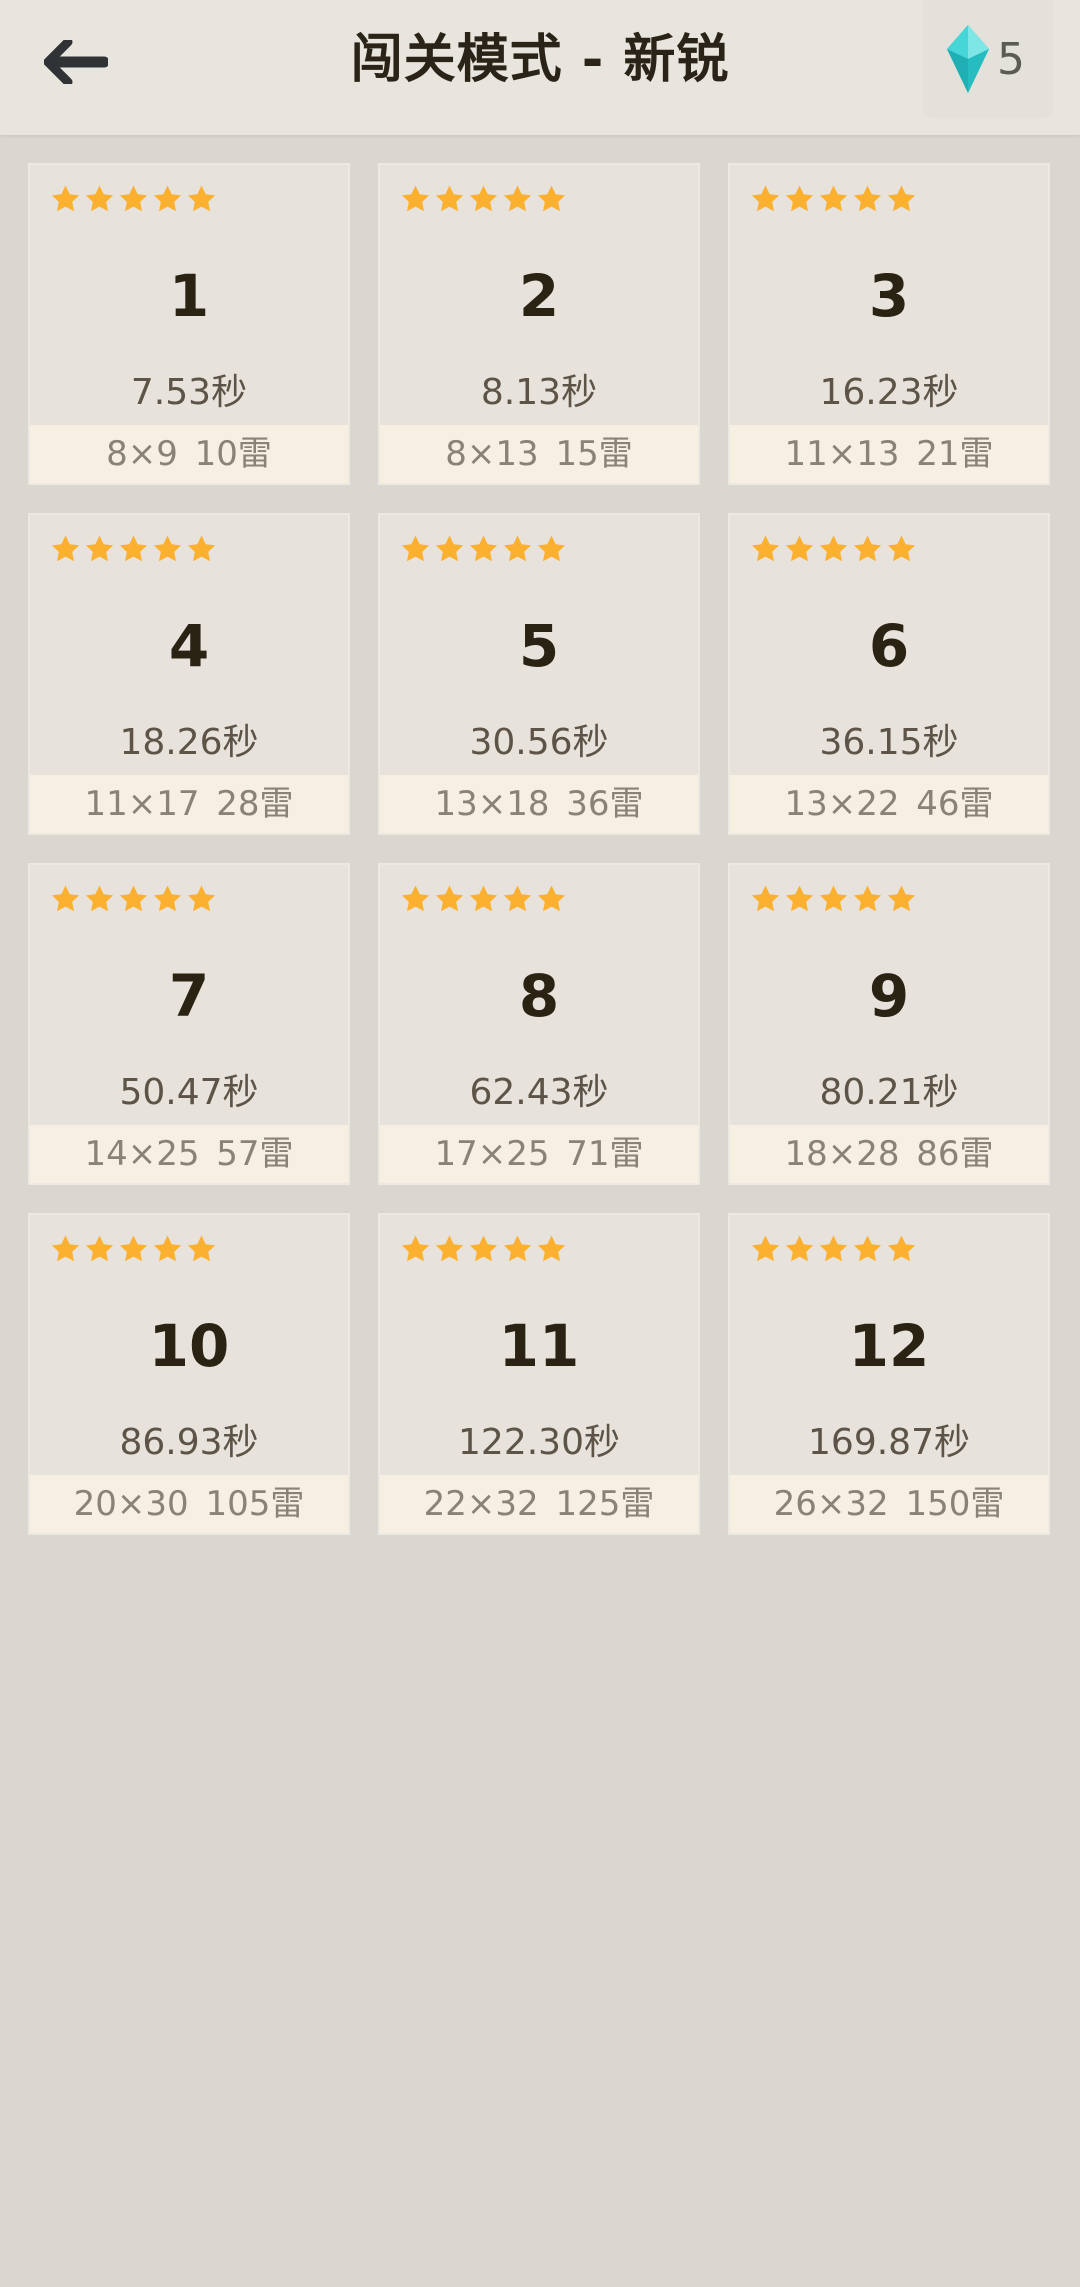 The width and height of the screenshot is (1080, 2287). I want to click on level-number: 3, so click(889, 296).